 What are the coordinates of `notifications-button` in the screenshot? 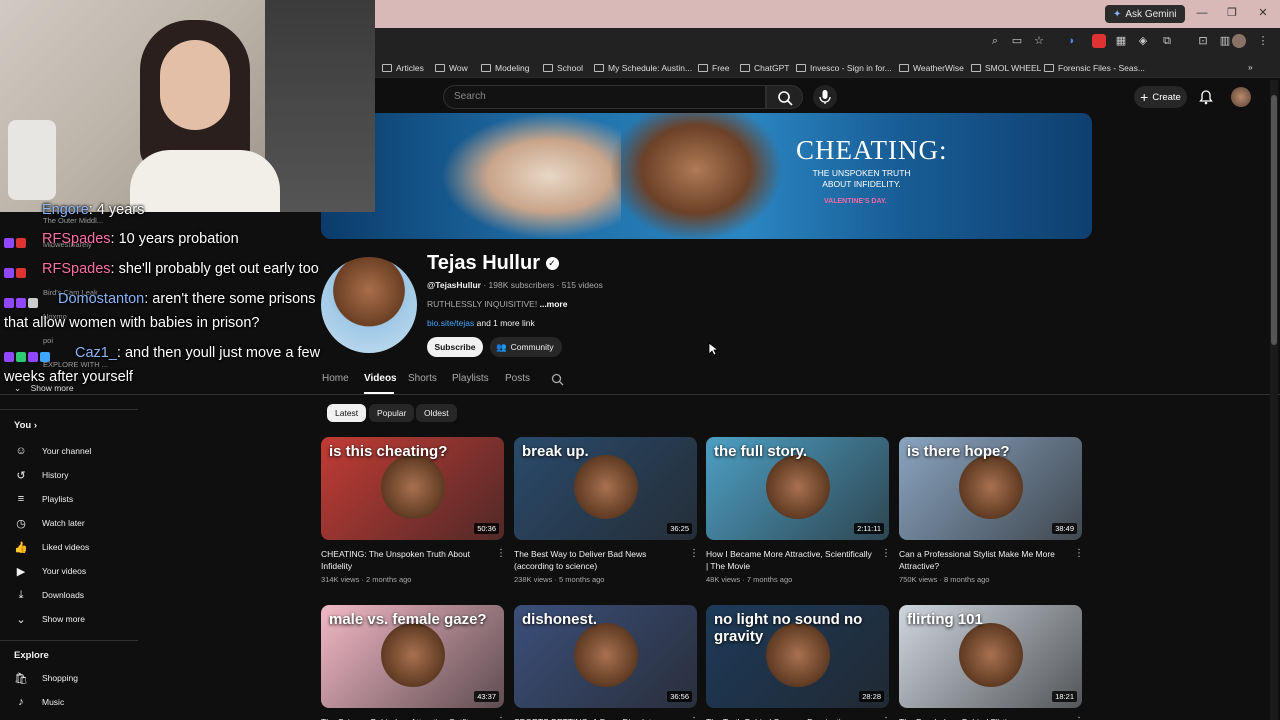 It's located at (1206, 97).